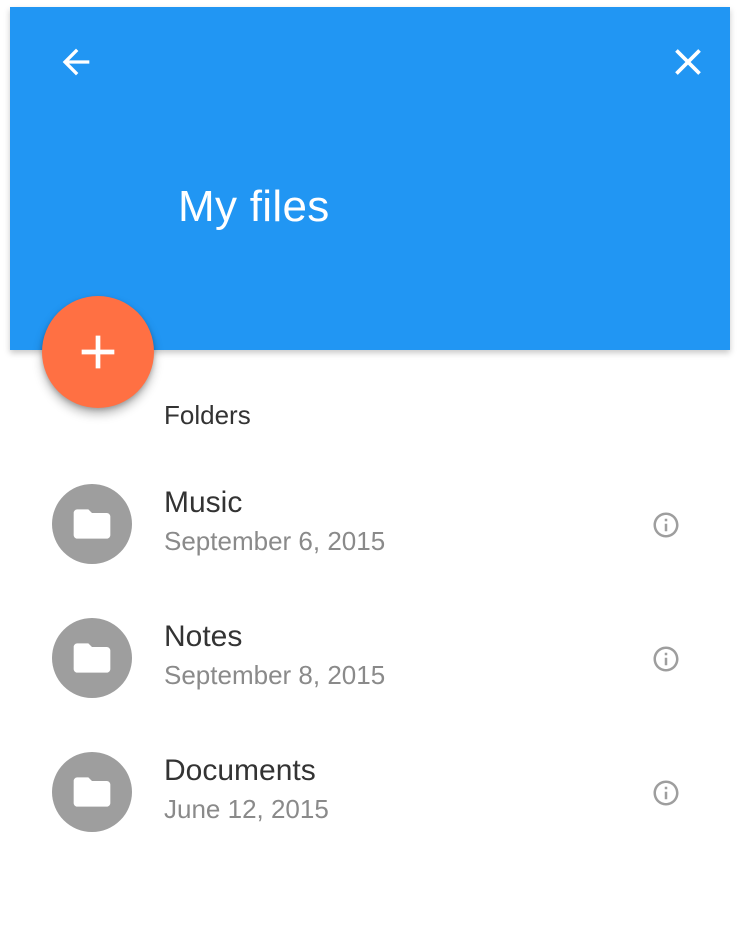  Describe the element at coordinates (275, 675) in the screenshot. I see `list-item-date: September 8, 2015` at that location.